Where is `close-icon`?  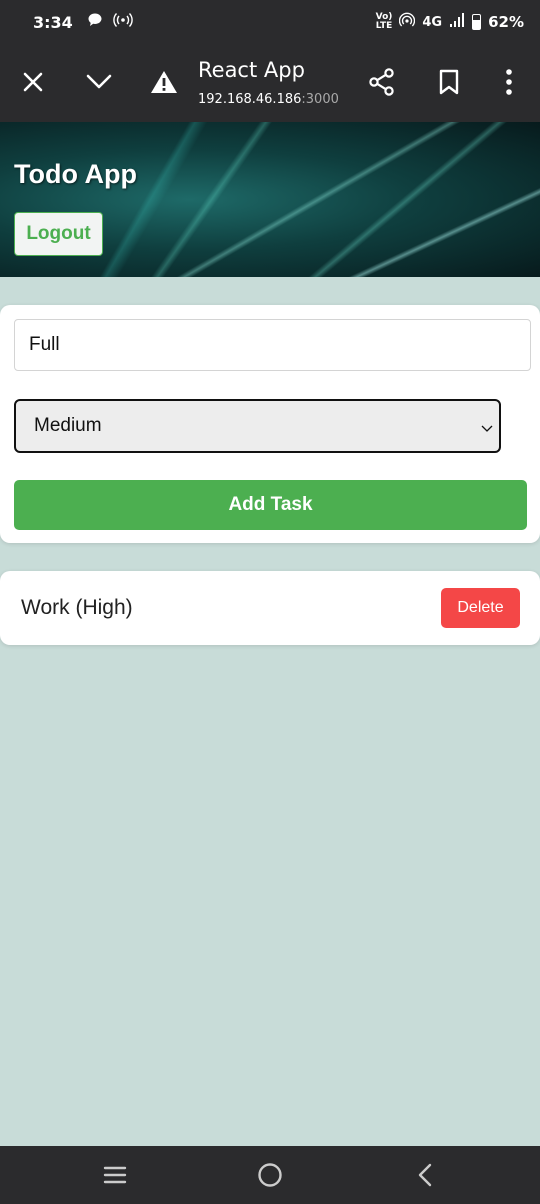
close-icon is located at coordinates (33, 82).